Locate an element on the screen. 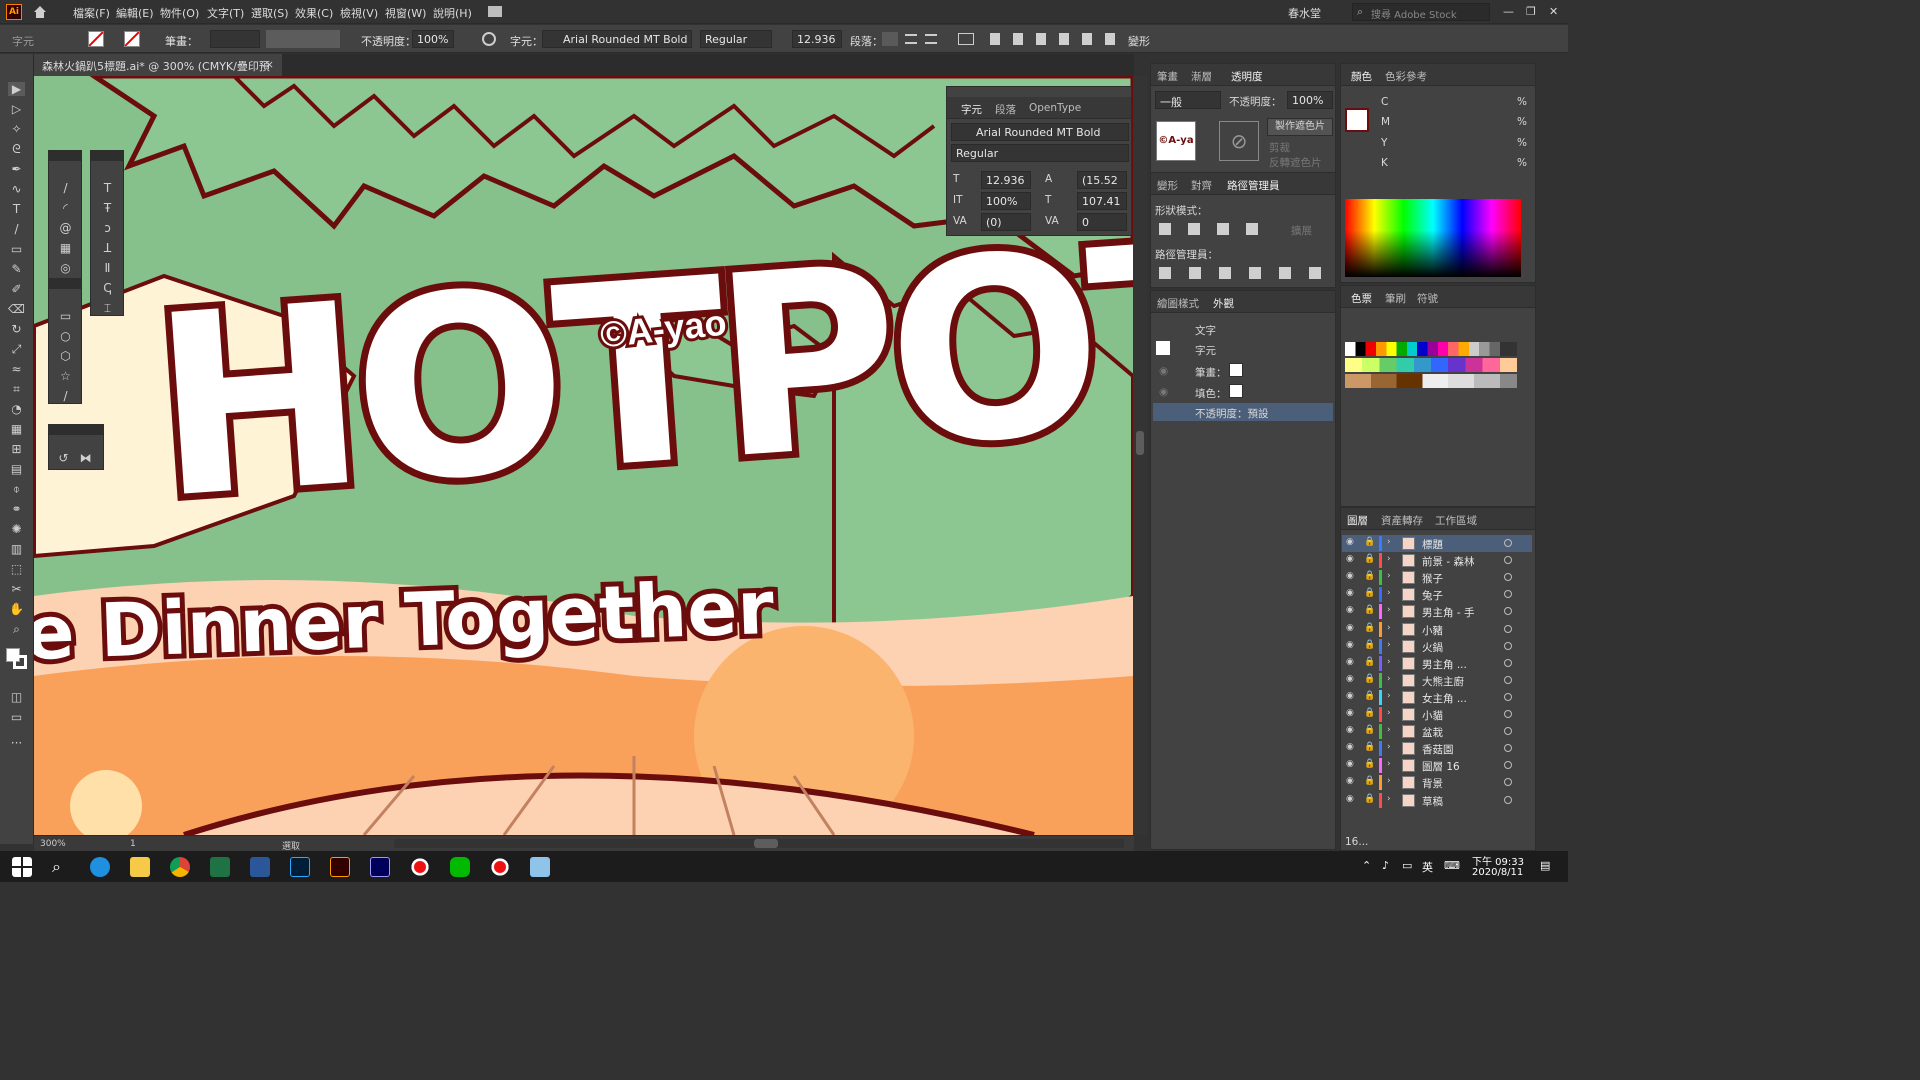 This screenshot has height=1080, width=1920. align-center-icon is located at coordinates (911, 39).